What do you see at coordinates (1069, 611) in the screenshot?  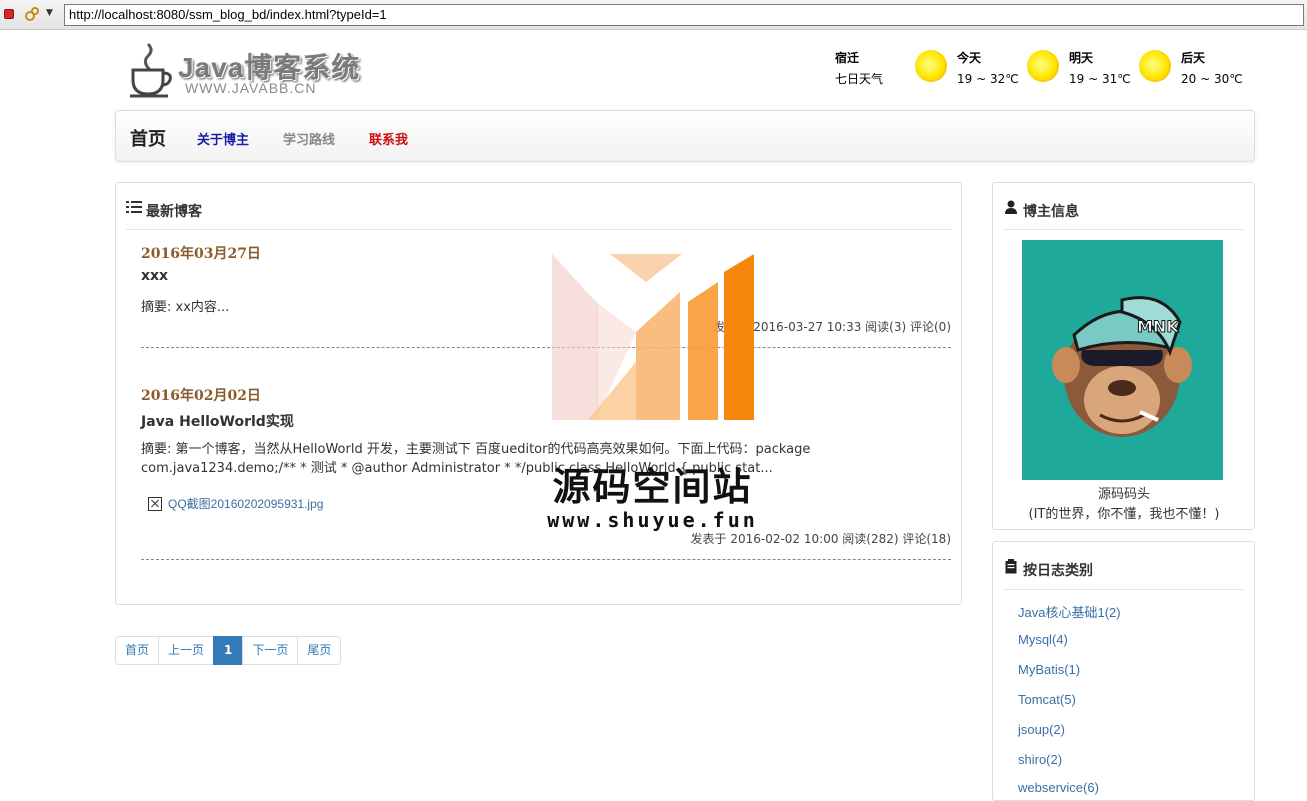 I see `category-link: Java核心基础1(2)` at bounding box center [1069, 611].